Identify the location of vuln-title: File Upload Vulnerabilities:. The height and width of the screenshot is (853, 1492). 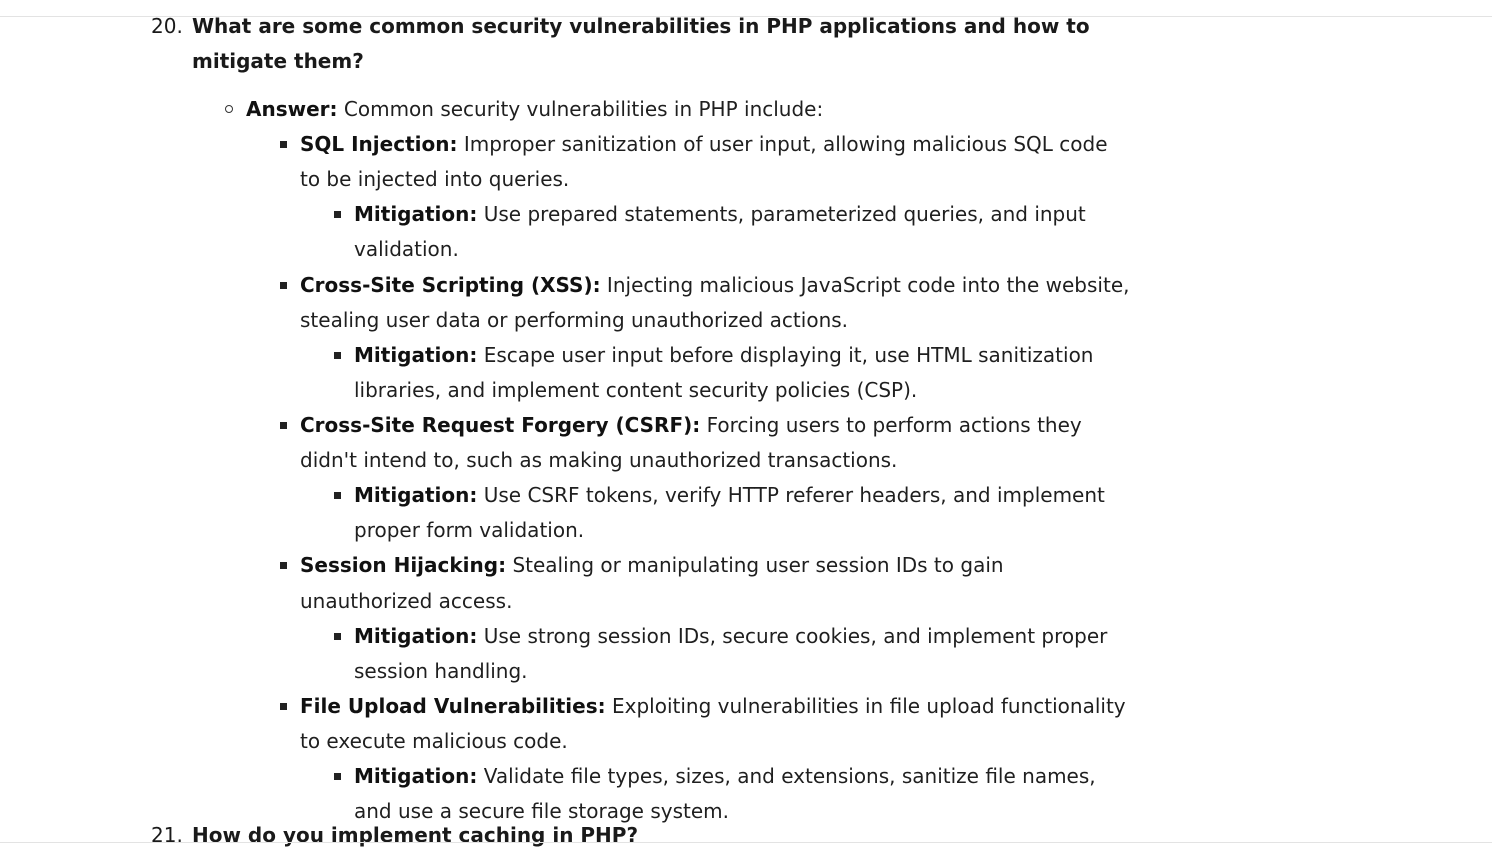
(453, 706).